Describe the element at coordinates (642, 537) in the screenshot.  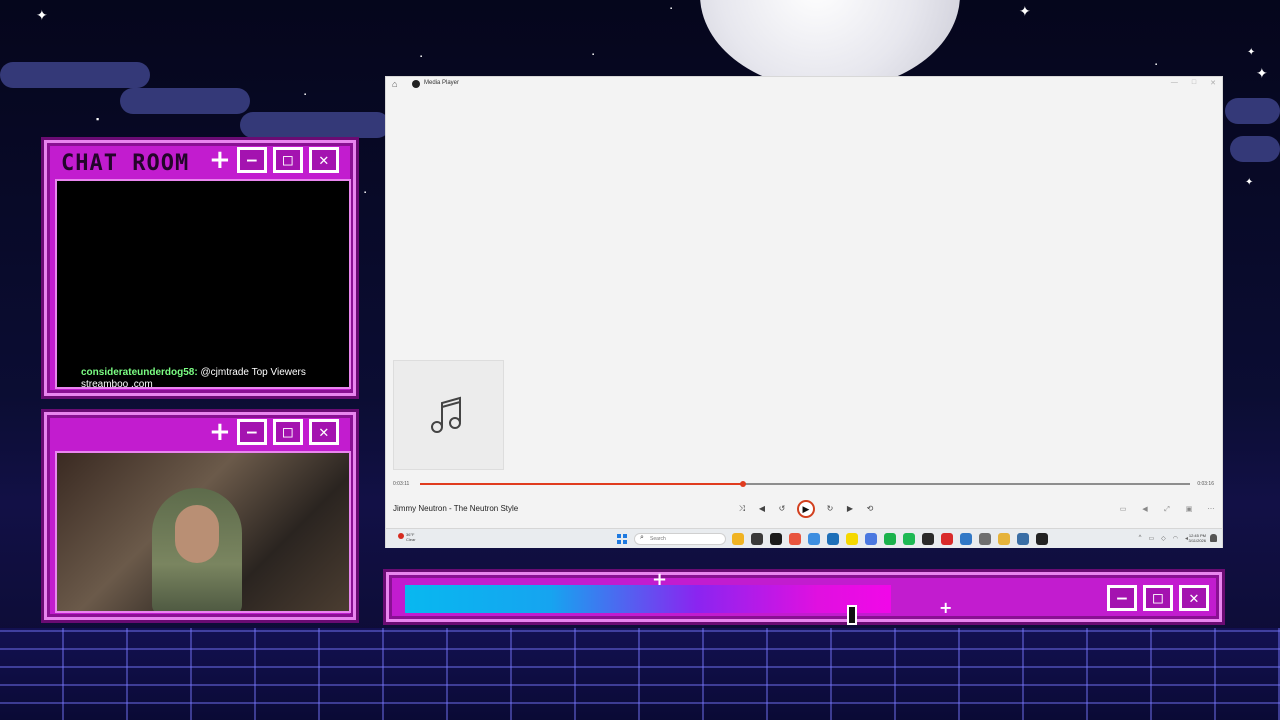
I see `search-icon: ⌕` at that location.